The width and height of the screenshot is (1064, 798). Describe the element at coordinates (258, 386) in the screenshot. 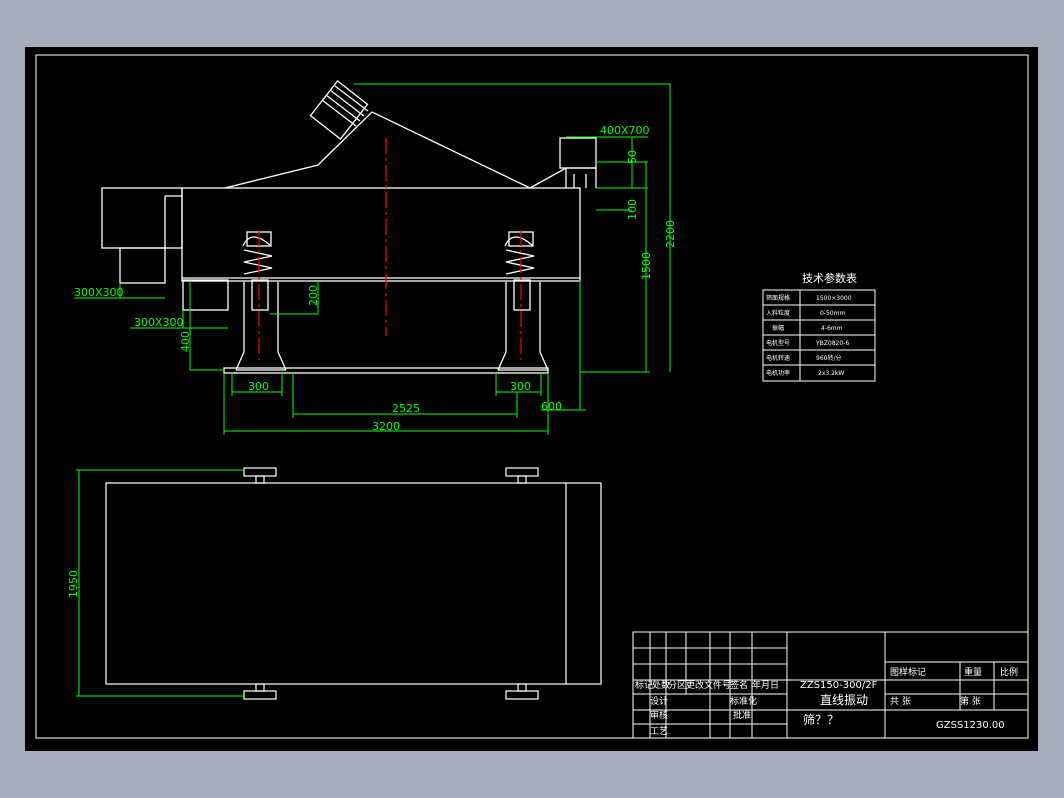

I see `dim-300-left: 300` at that location.